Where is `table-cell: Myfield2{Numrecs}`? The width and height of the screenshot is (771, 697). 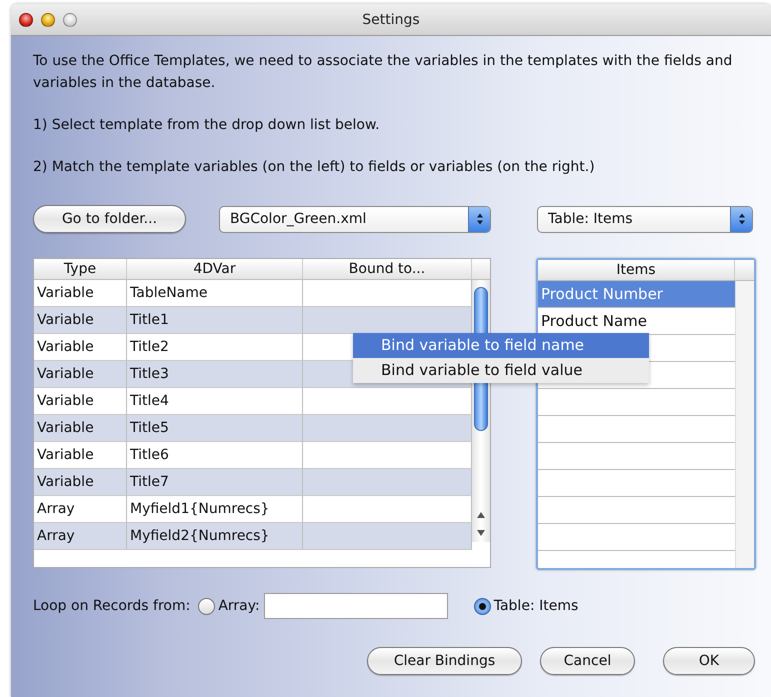 table-cell: Myfield2{Numrecs} is located at coordinates (215, 536).